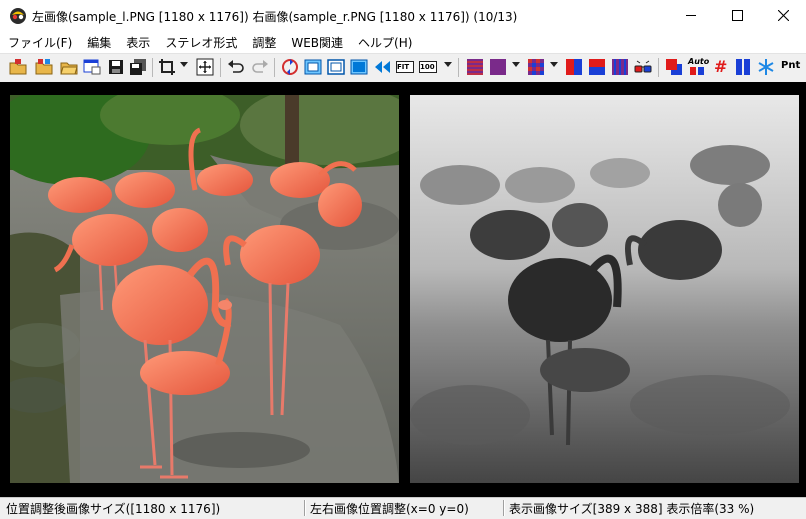 The image size is (806, 519). I want to click on fit-button: FIT, so click(405, 67).